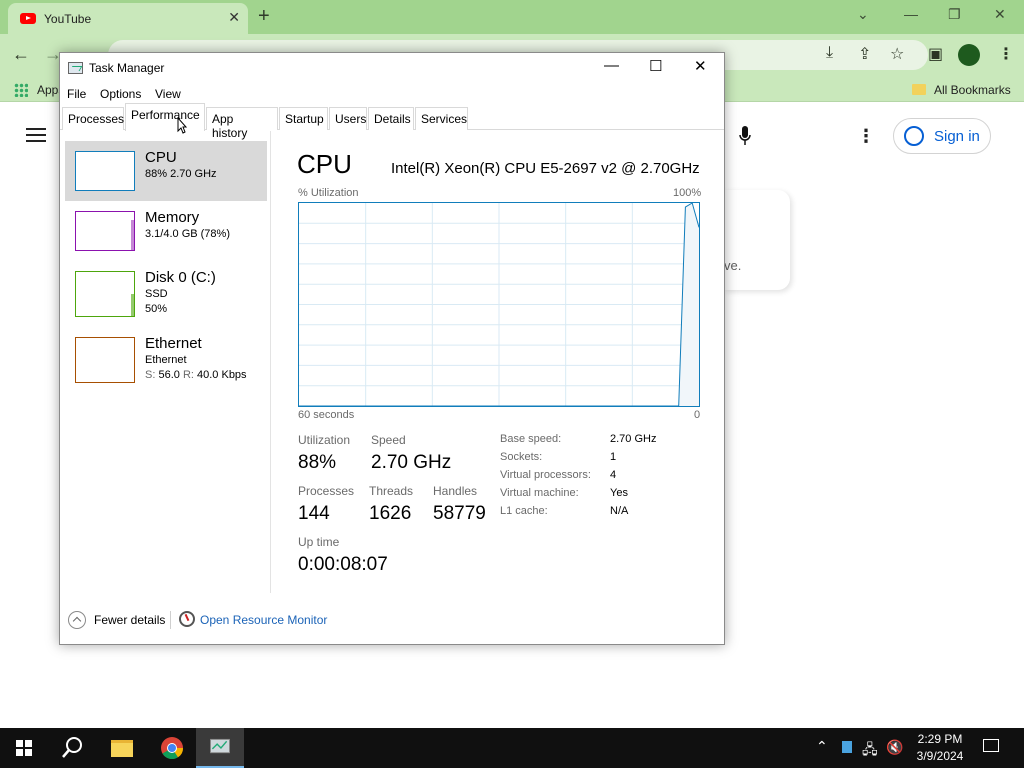 The image size is (1024, 768). I want to click on speed-label: Speed, so click(388, 440).